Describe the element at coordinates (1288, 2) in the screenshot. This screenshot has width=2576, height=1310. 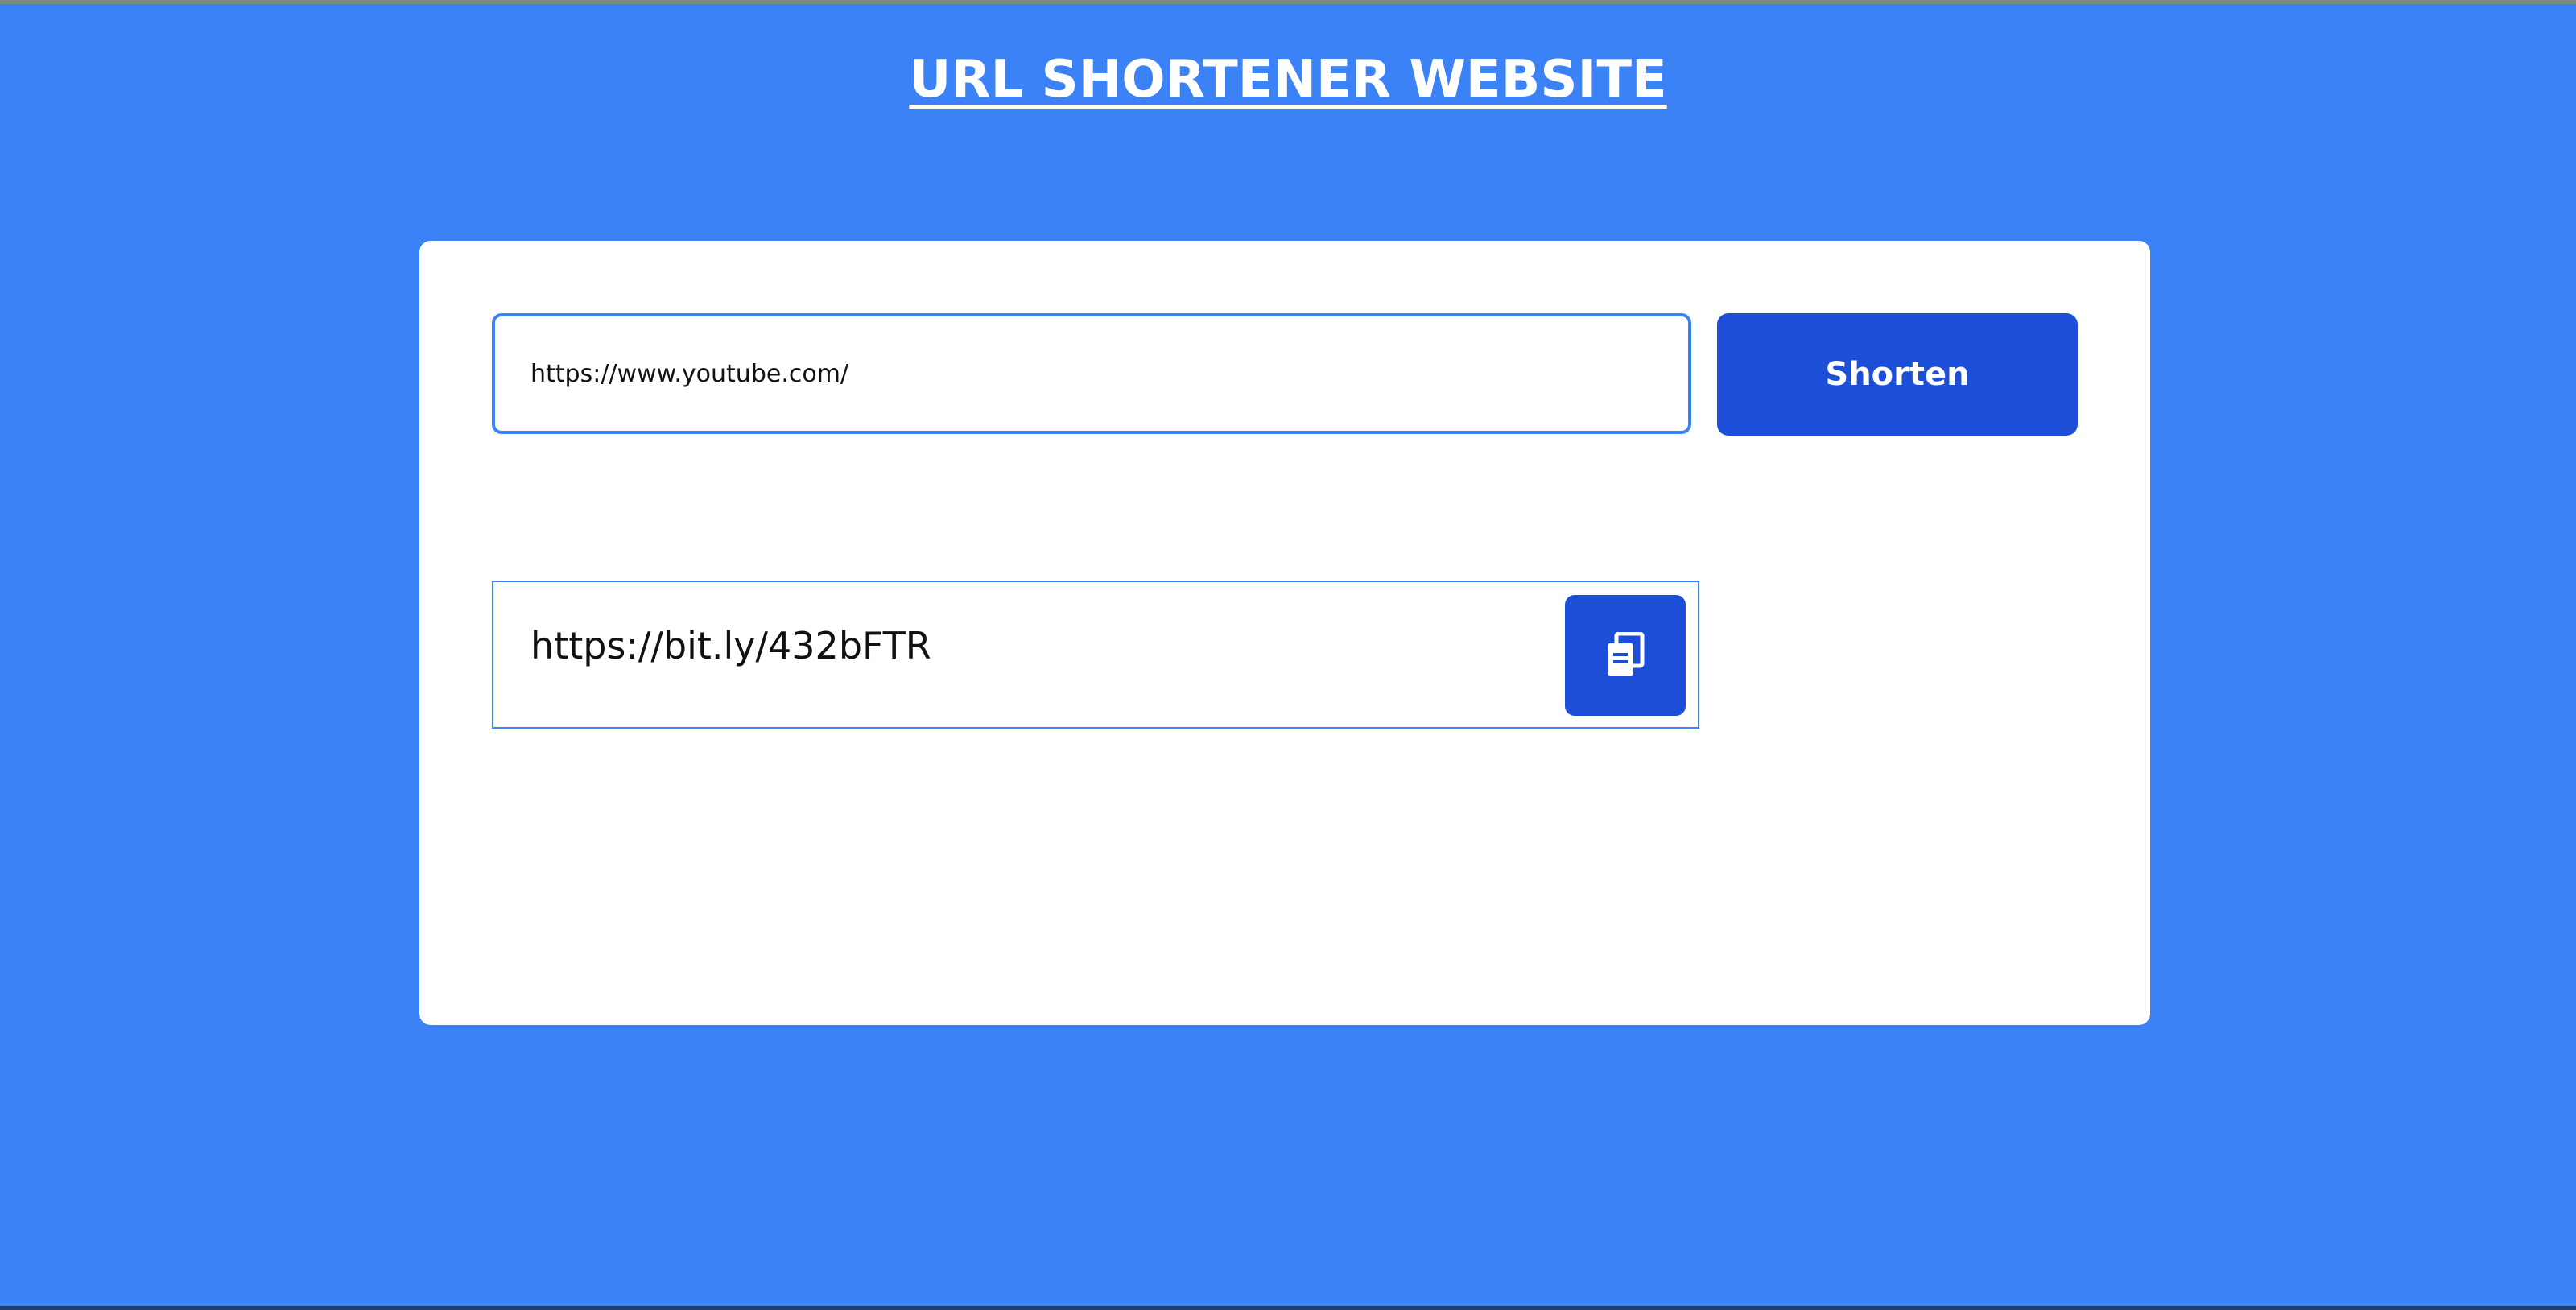
I see `top-strip` at that location.